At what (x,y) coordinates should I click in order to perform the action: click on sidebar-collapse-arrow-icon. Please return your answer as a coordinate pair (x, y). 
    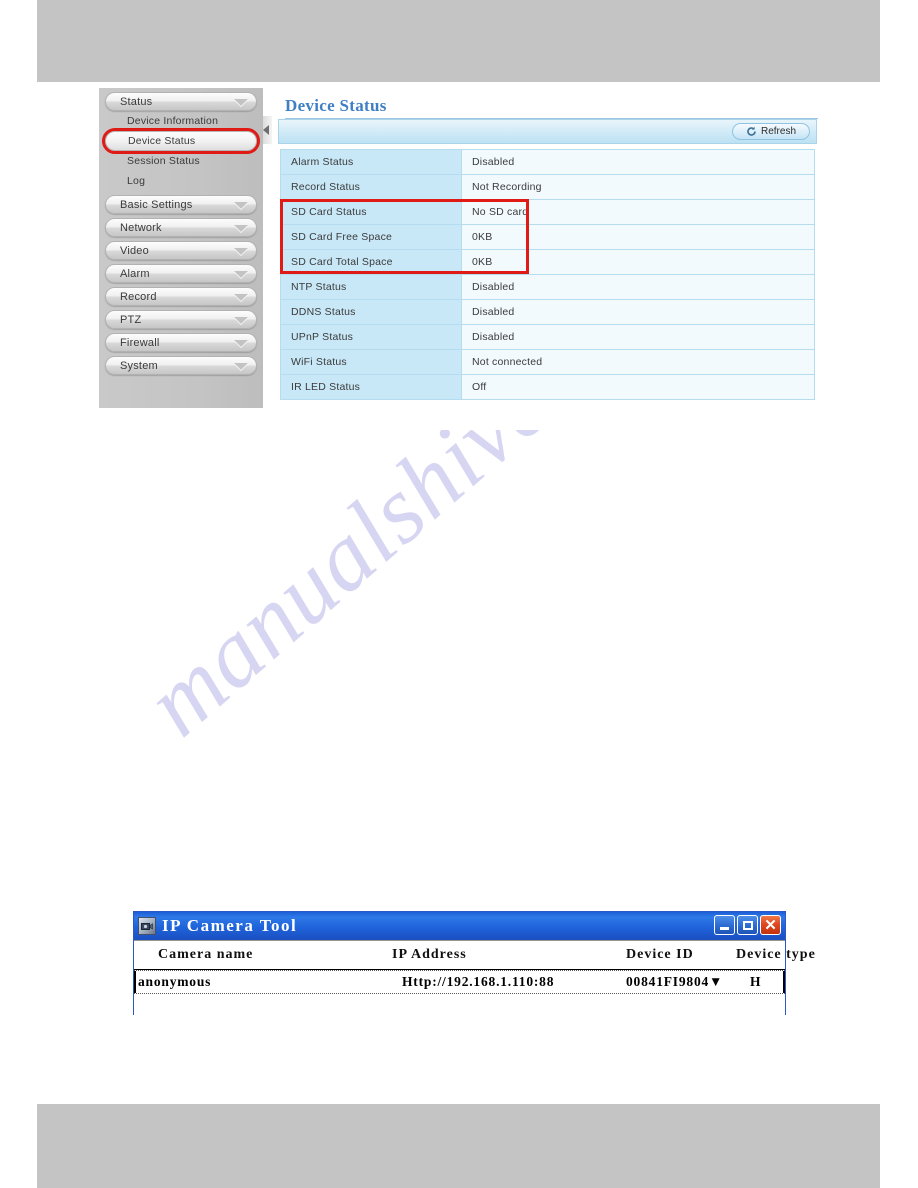
    Looking at the image, I should click on (267, 130).